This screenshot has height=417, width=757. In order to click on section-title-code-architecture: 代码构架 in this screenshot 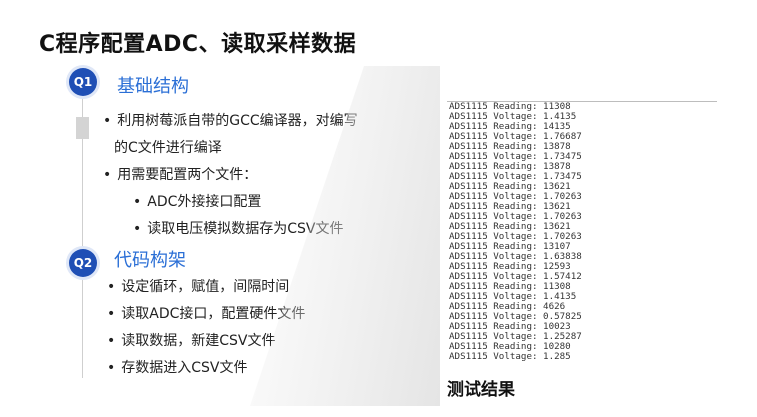, I will do `click(150, 260)`.